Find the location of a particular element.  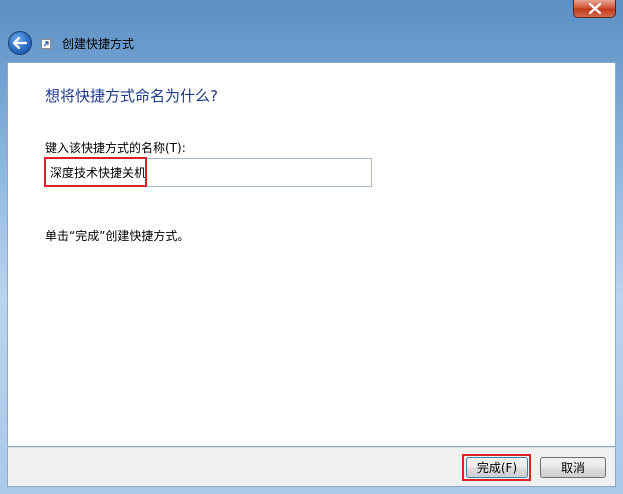

back-arrow-icon is located at coordinates (20, 43).